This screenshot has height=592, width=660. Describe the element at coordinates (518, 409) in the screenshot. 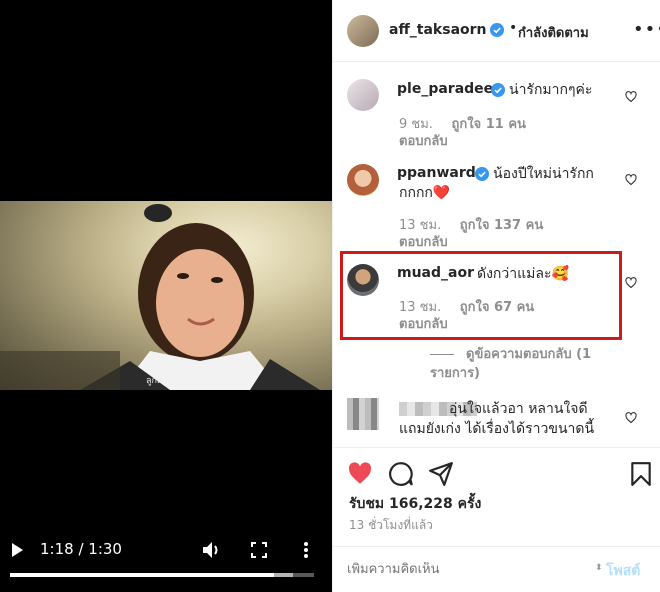

I see `comment-text-line1: อุ่นใจแล้วอา หลานใจดี` at that location.